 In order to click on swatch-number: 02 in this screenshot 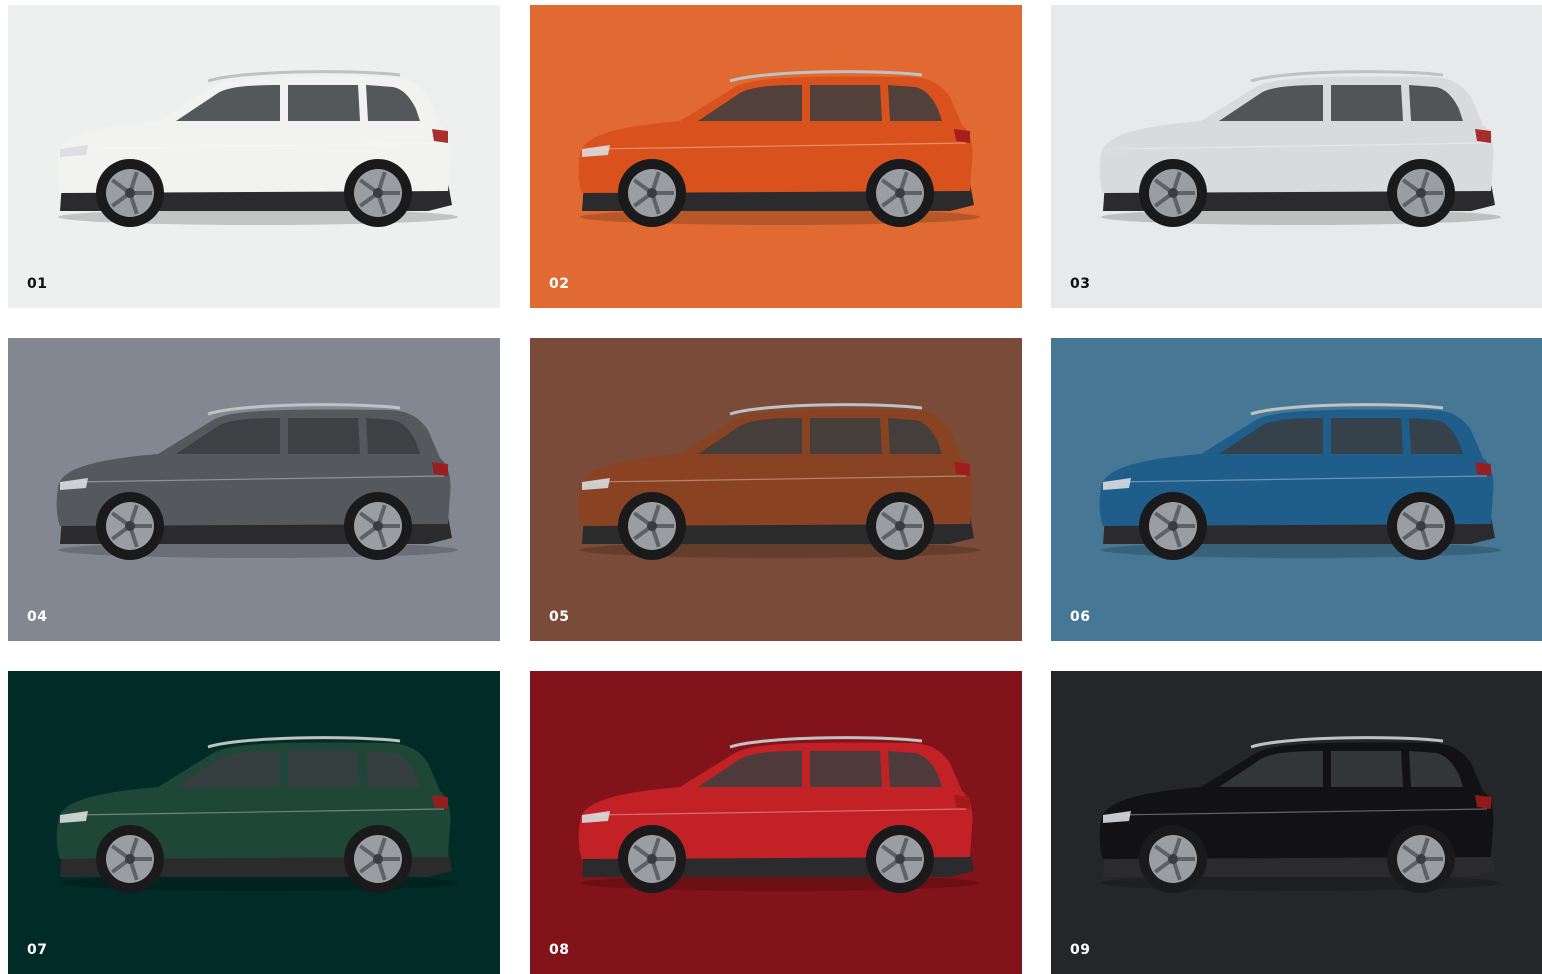, I will do `click(559, 284)`.